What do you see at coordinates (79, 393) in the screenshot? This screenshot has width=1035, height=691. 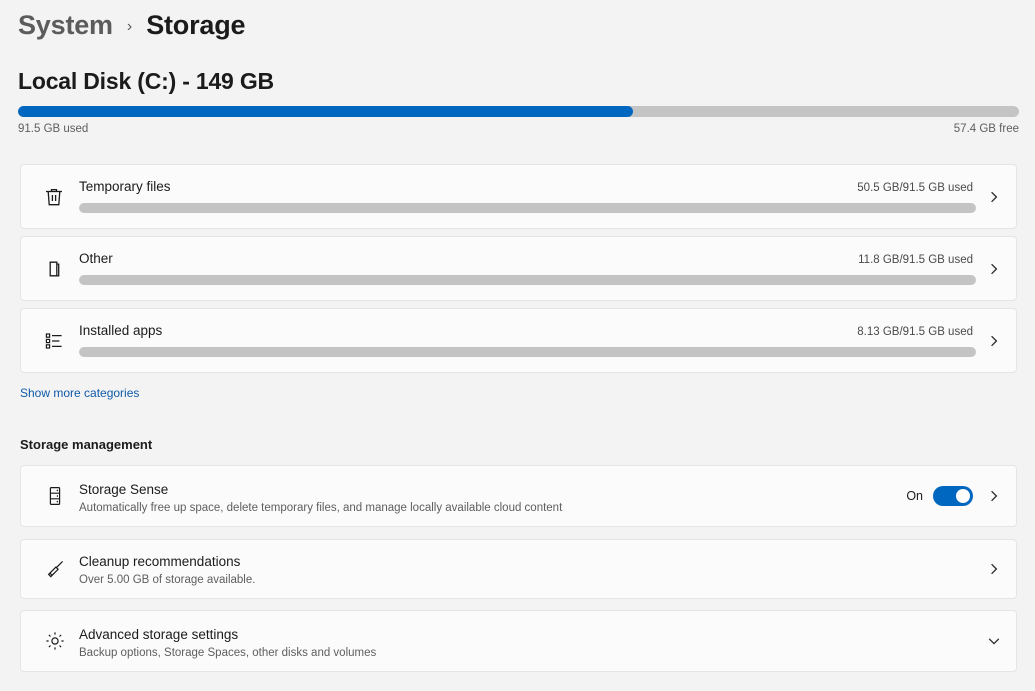 I see `show-more-categories-link: Show more categories` at bounding box center [79, 393].